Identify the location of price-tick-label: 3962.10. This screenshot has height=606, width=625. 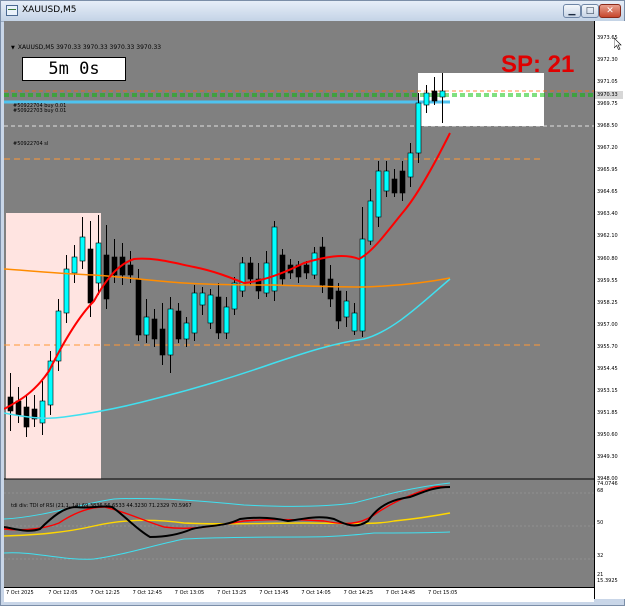
(607, 236).